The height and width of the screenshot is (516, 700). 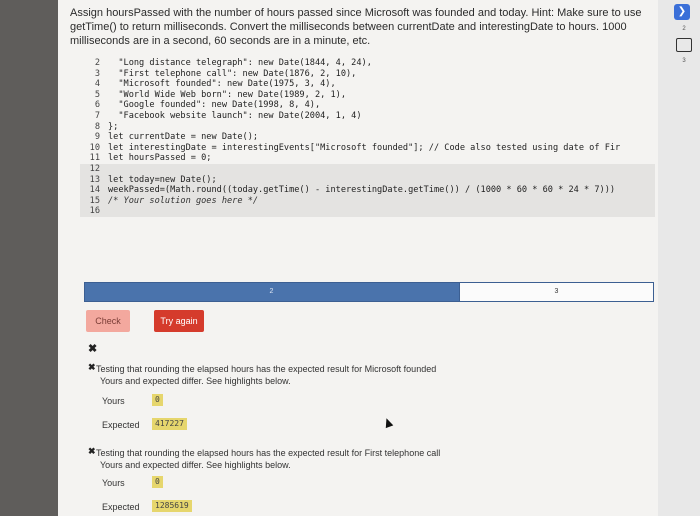 I want to click on line-number: 7, so click(x=97, y=115).